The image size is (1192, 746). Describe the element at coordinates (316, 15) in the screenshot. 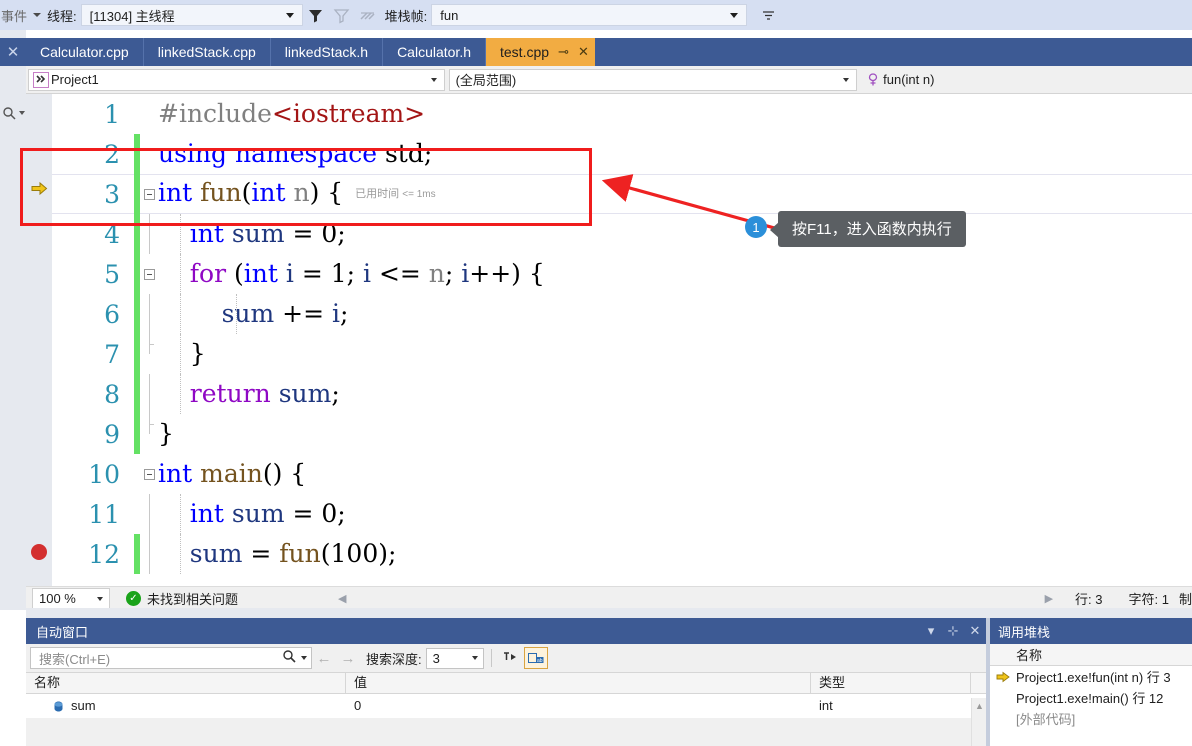

I see `funnel-icon` at that location.